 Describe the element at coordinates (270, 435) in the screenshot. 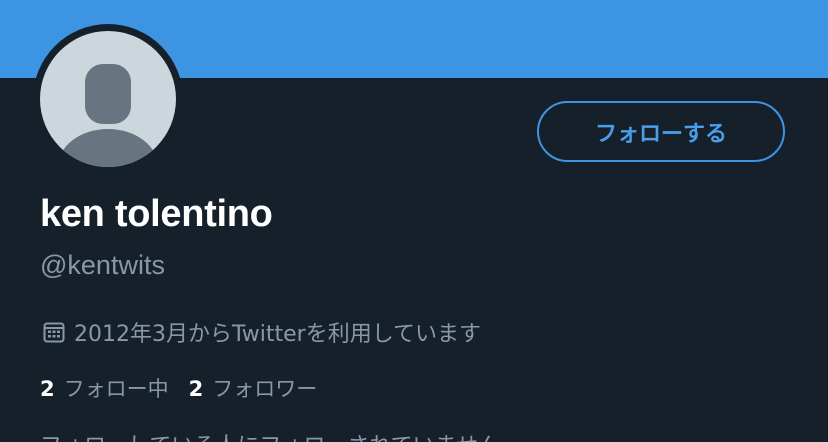

I see `followed-by-note: フォローしている人にフォローされていません` at that location.